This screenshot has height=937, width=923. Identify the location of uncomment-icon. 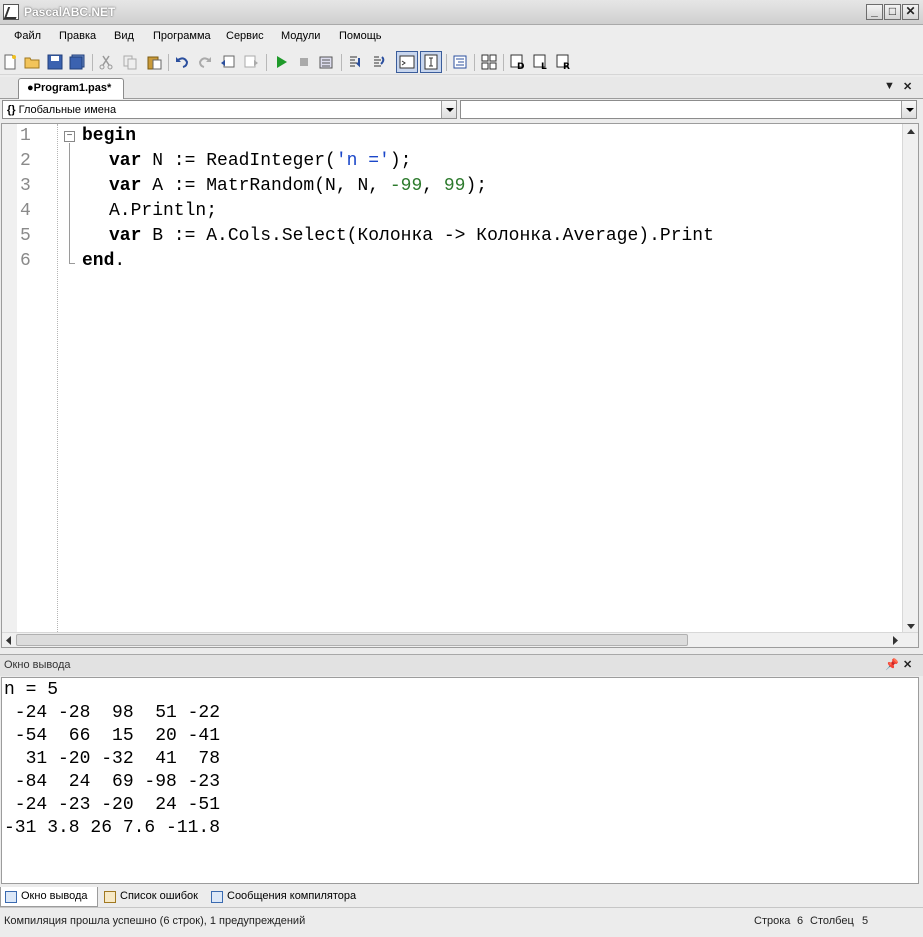
(251, 62).